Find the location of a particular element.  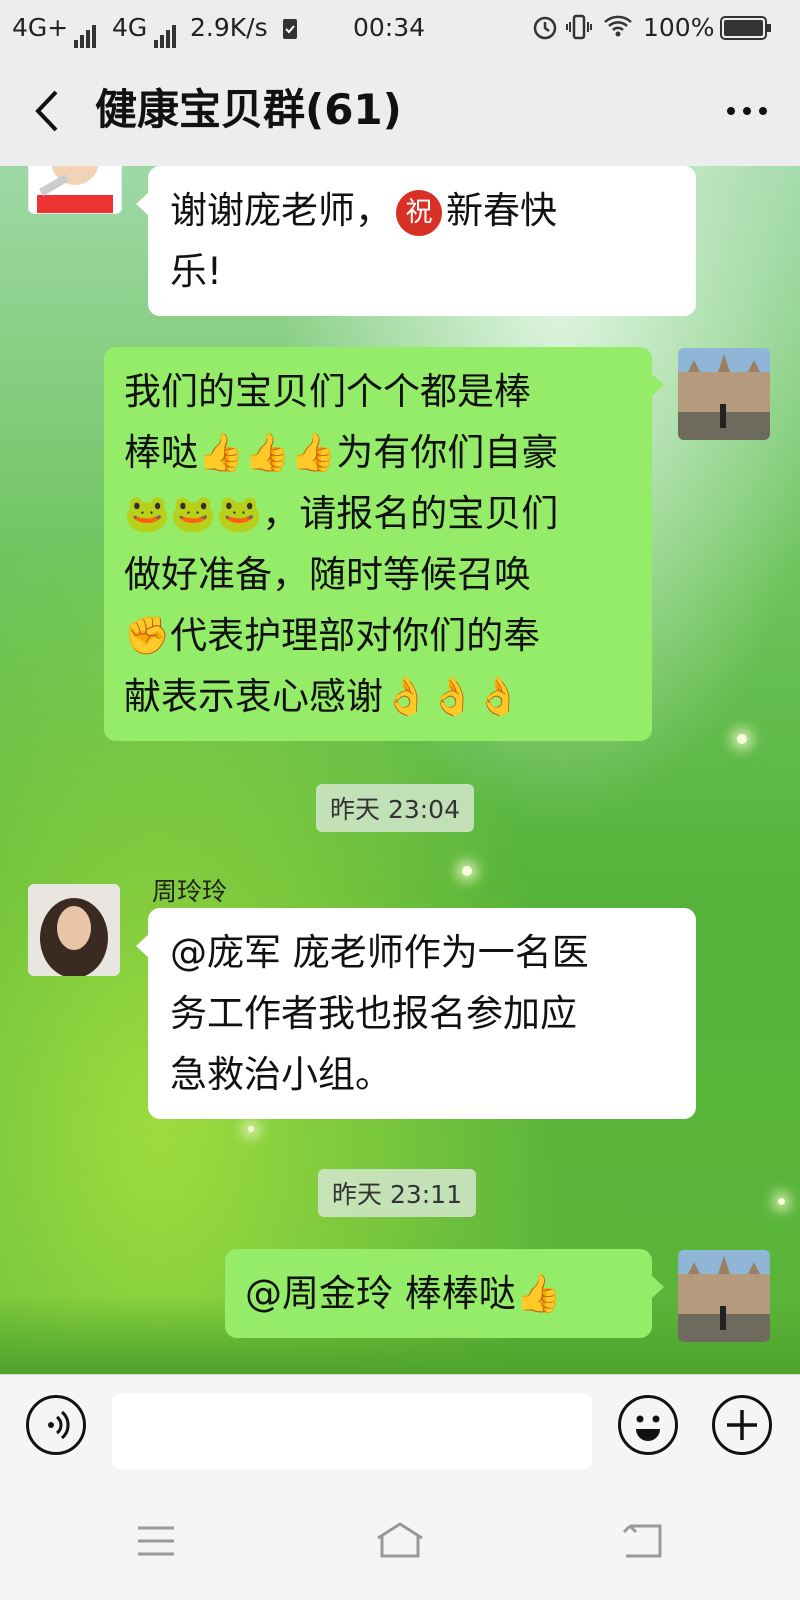

message-bubble: @庞军 庞老师作为一名医 务工作者我也报名参加应 急救治小组。 is located at coordinates (416, 1013).